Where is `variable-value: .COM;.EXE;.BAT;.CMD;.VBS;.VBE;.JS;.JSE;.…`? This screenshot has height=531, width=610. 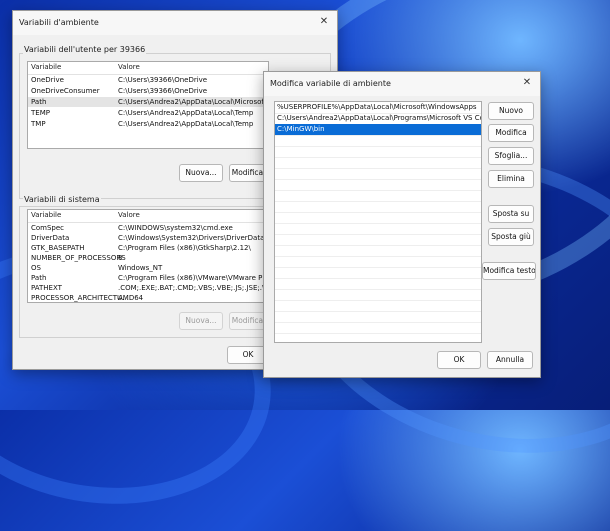 variable-value: .COM;.EXE;.BAT;.CMD;.VBS;.VBE;.JS;.JSE;.… is located at coordinates (193, 288).